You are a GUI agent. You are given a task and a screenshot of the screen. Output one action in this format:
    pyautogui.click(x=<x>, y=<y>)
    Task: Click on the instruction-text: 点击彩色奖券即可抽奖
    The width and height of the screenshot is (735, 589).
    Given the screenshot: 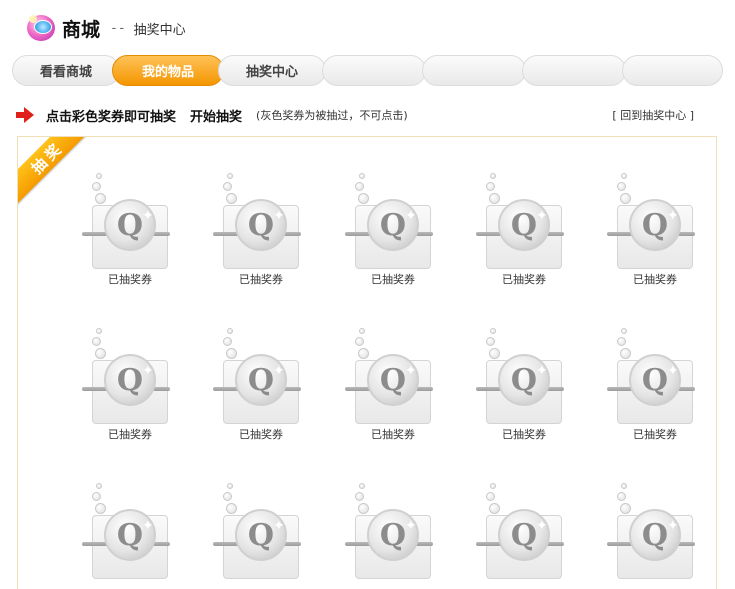 What is the action you would take?
    pyautogui.click(x=111, y=117)
    